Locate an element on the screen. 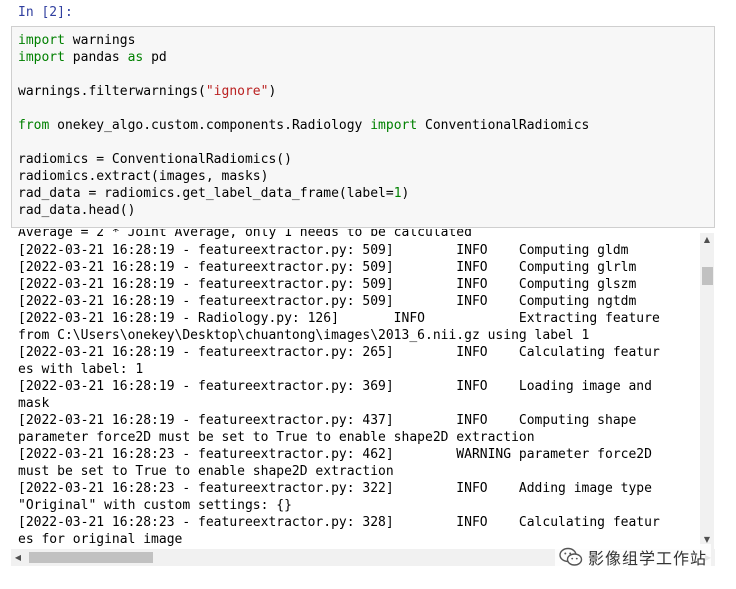  wechat-icon is located at coordinates (571, 556).